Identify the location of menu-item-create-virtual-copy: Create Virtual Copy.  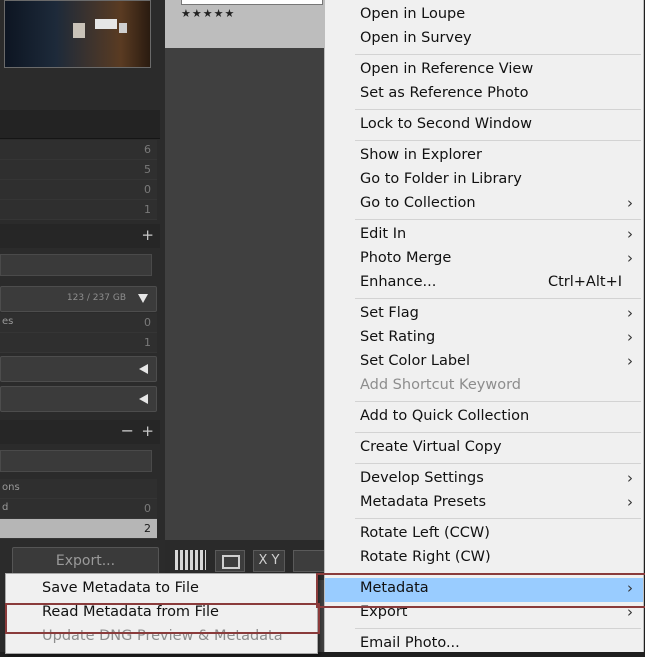
(484, 449).